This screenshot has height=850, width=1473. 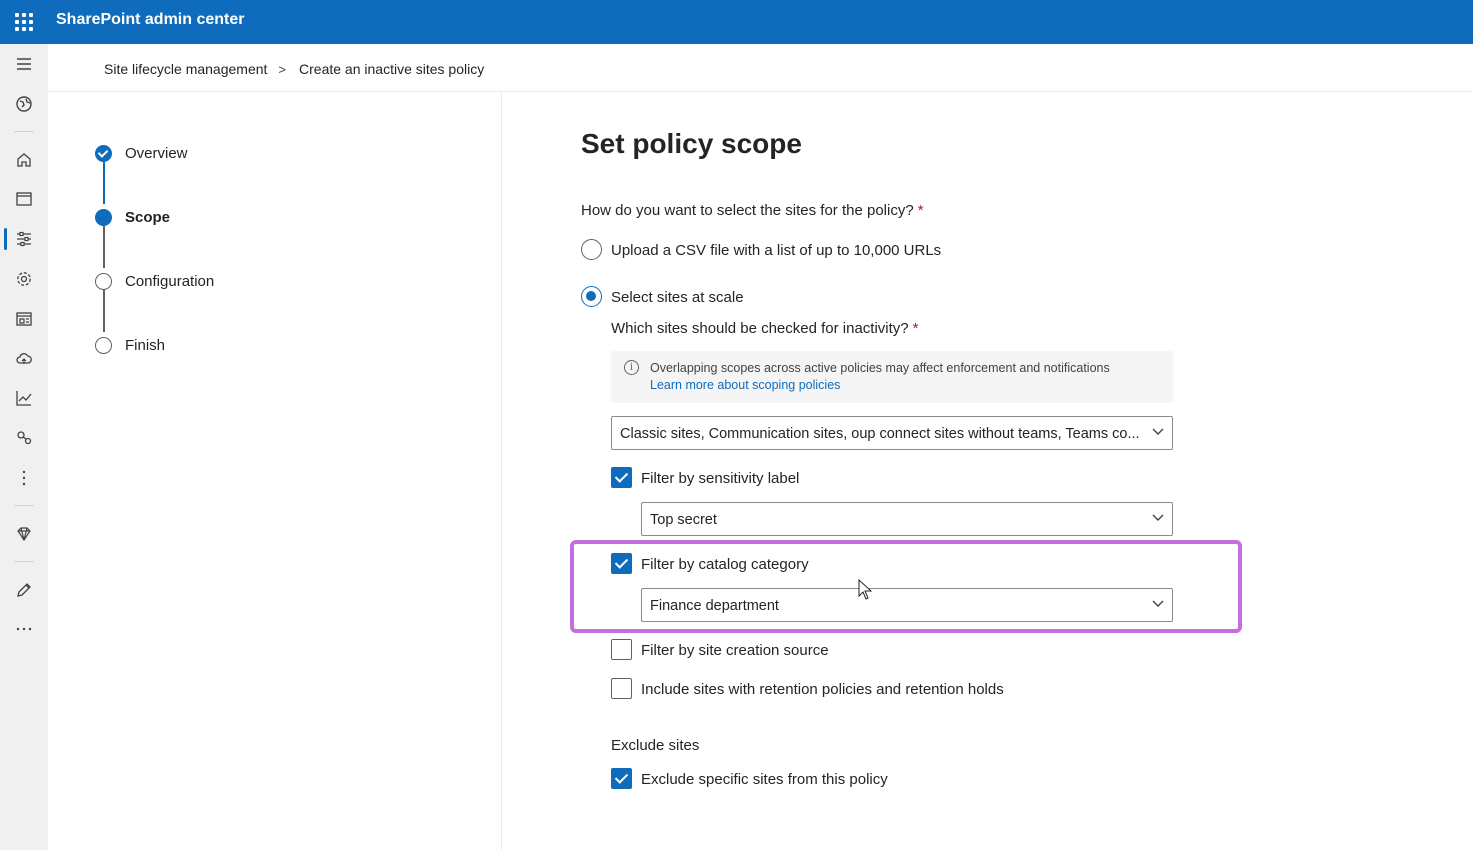 I want to click on sensitivity-label-checkbox, so click(x=621, y=477).